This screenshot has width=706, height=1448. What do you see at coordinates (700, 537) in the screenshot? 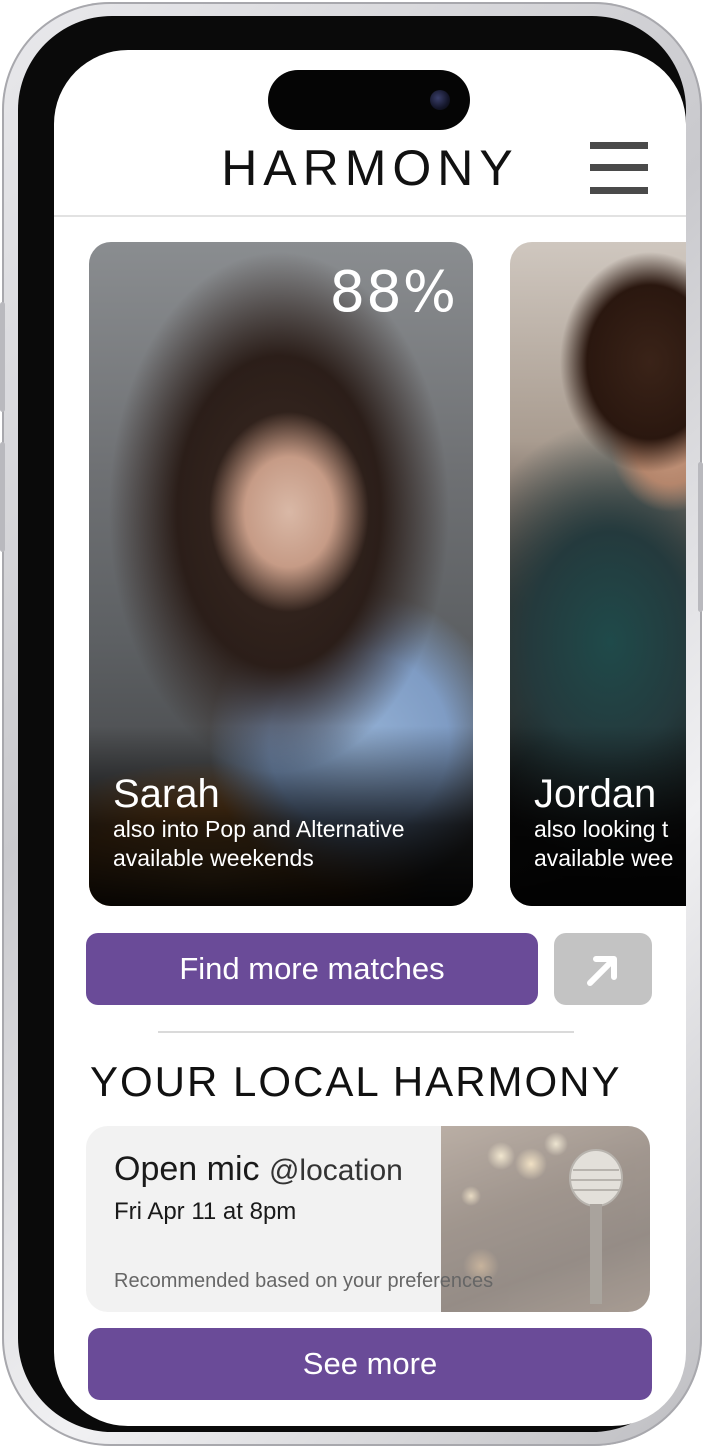
I see `phone-power-button` at bounding box center [700, 537].